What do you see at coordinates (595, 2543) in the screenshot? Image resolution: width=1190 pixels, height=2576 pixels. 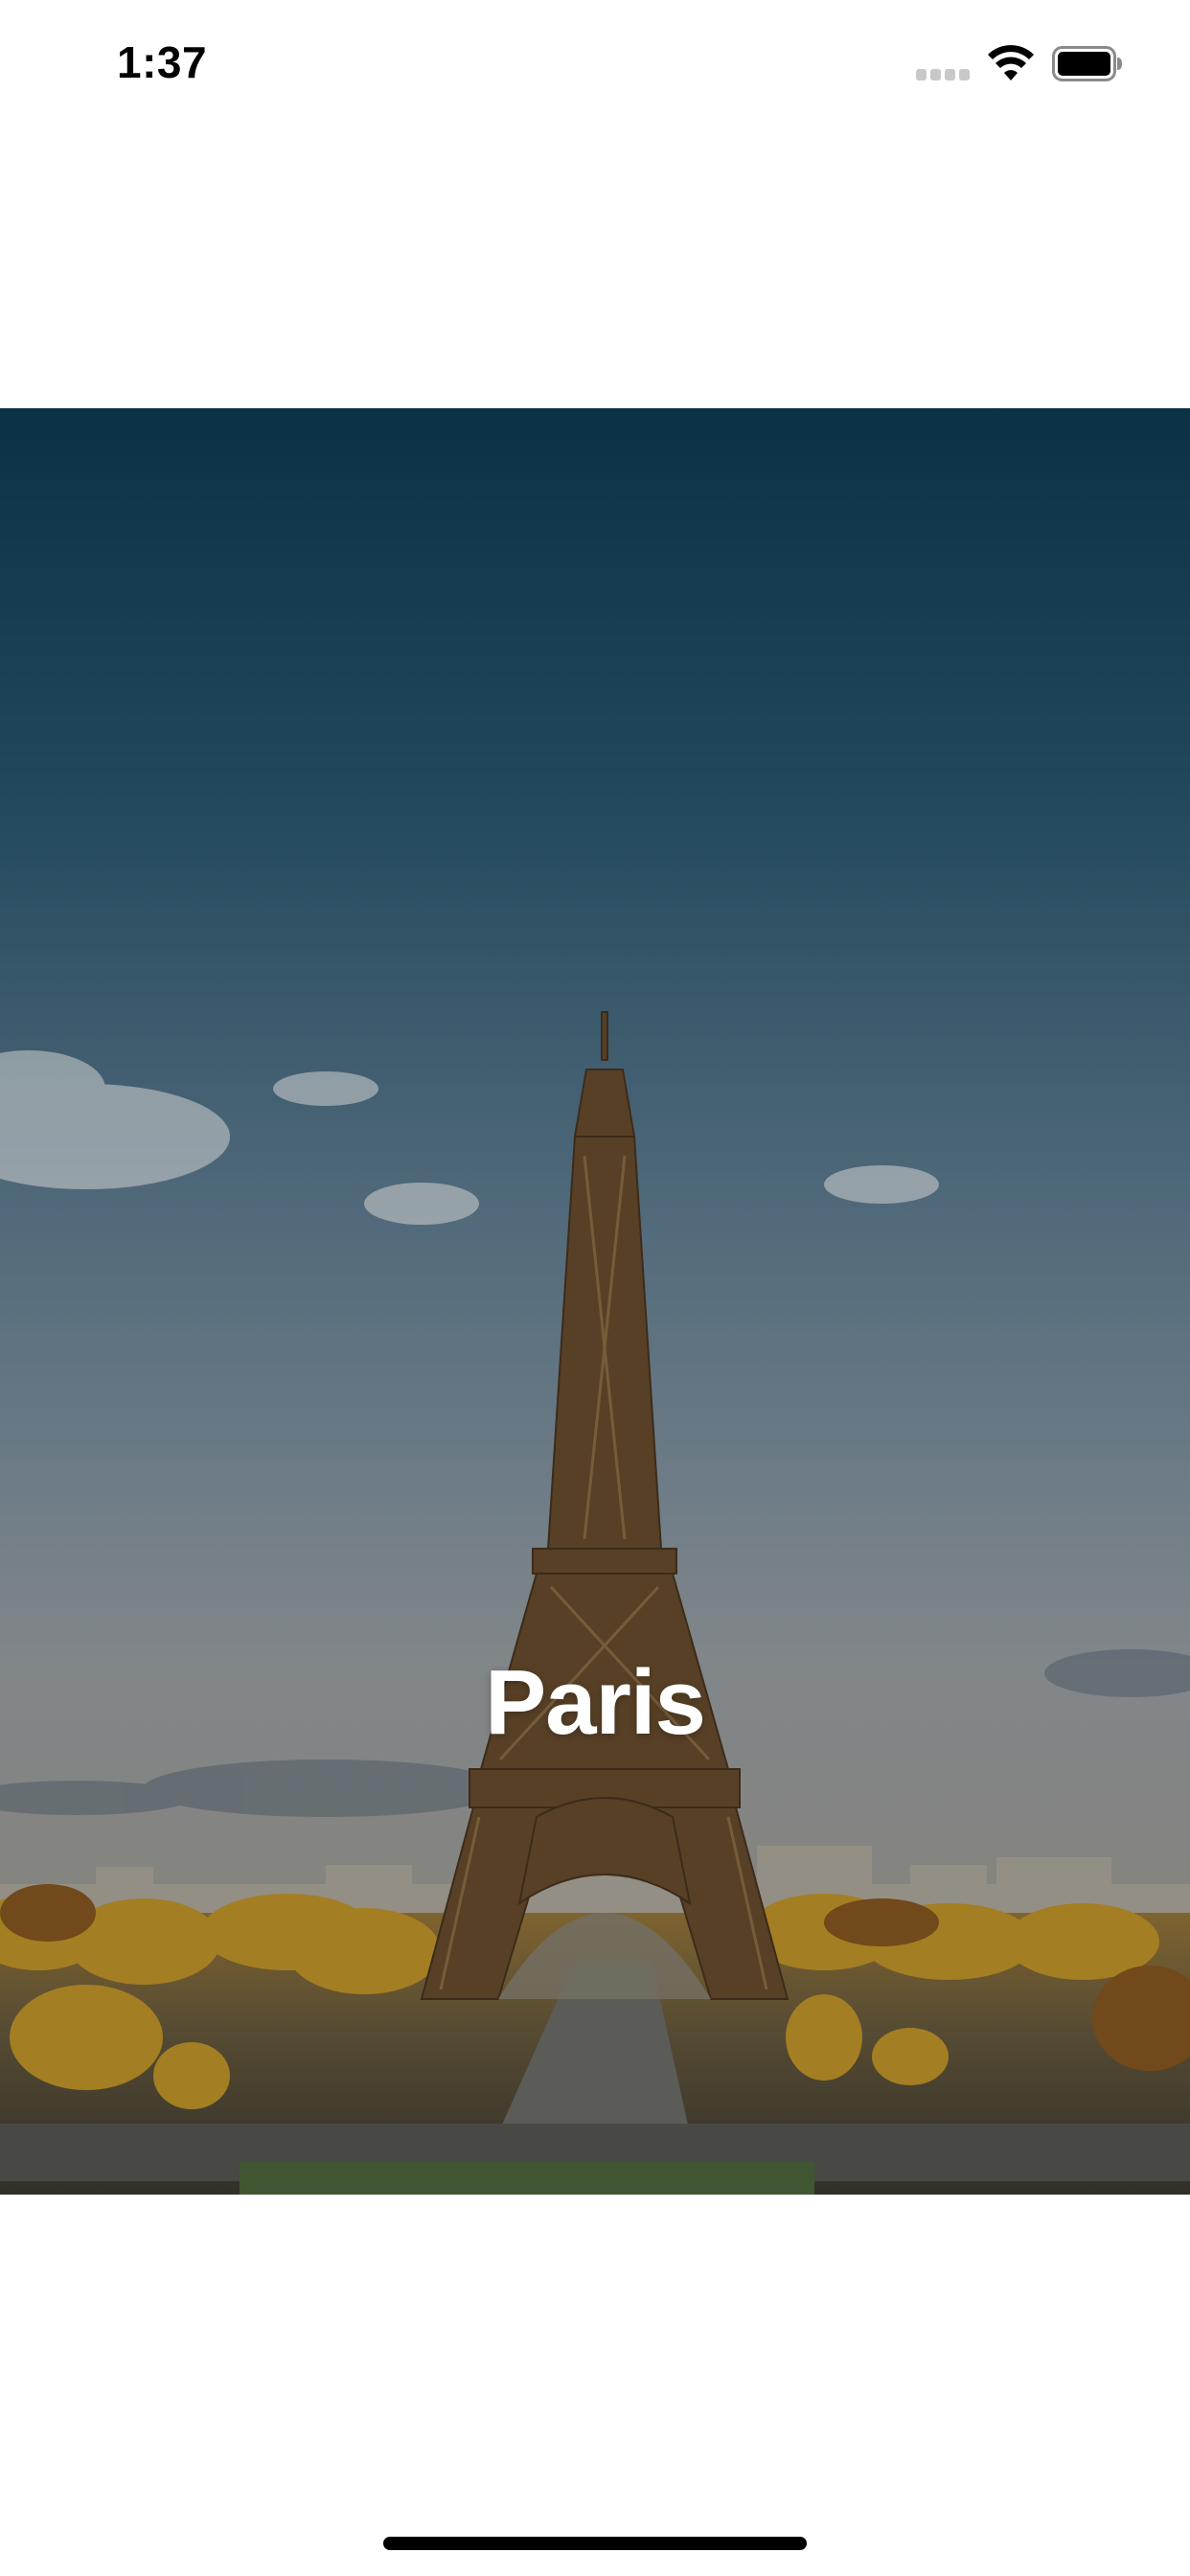 I see `home-indicator-bar` at bounding box center [595, 2543].